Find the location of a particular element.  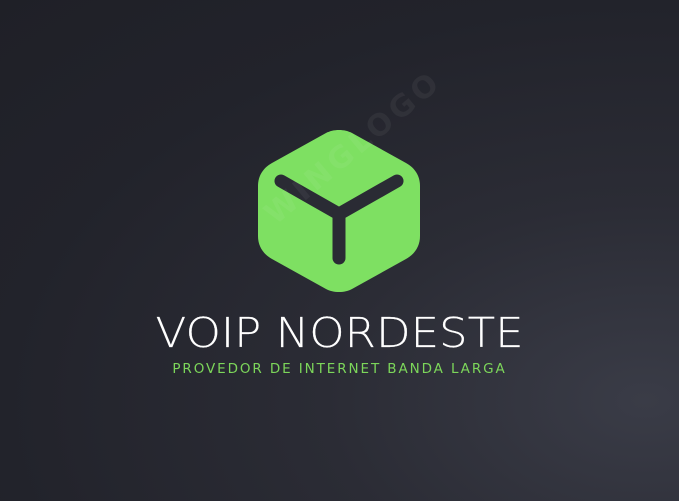

brand-name: VOIP NORDESTE is located at coordinates (339, 332).